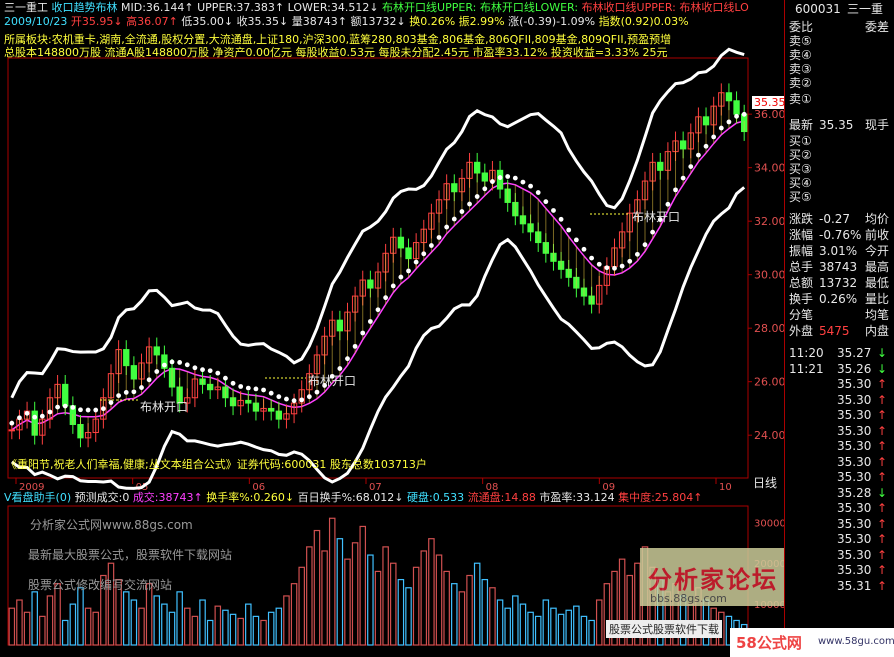  I want to click on volume-tick-label-2: 300000, so click(769, 523).